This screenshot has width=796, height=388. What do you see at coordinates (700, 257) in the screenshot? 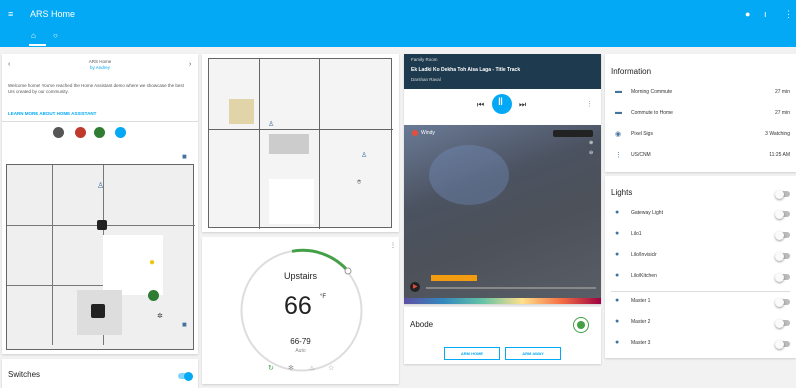
I see `light-row: ● Lilo/Invisiclr` at bounding box center [700, 257].